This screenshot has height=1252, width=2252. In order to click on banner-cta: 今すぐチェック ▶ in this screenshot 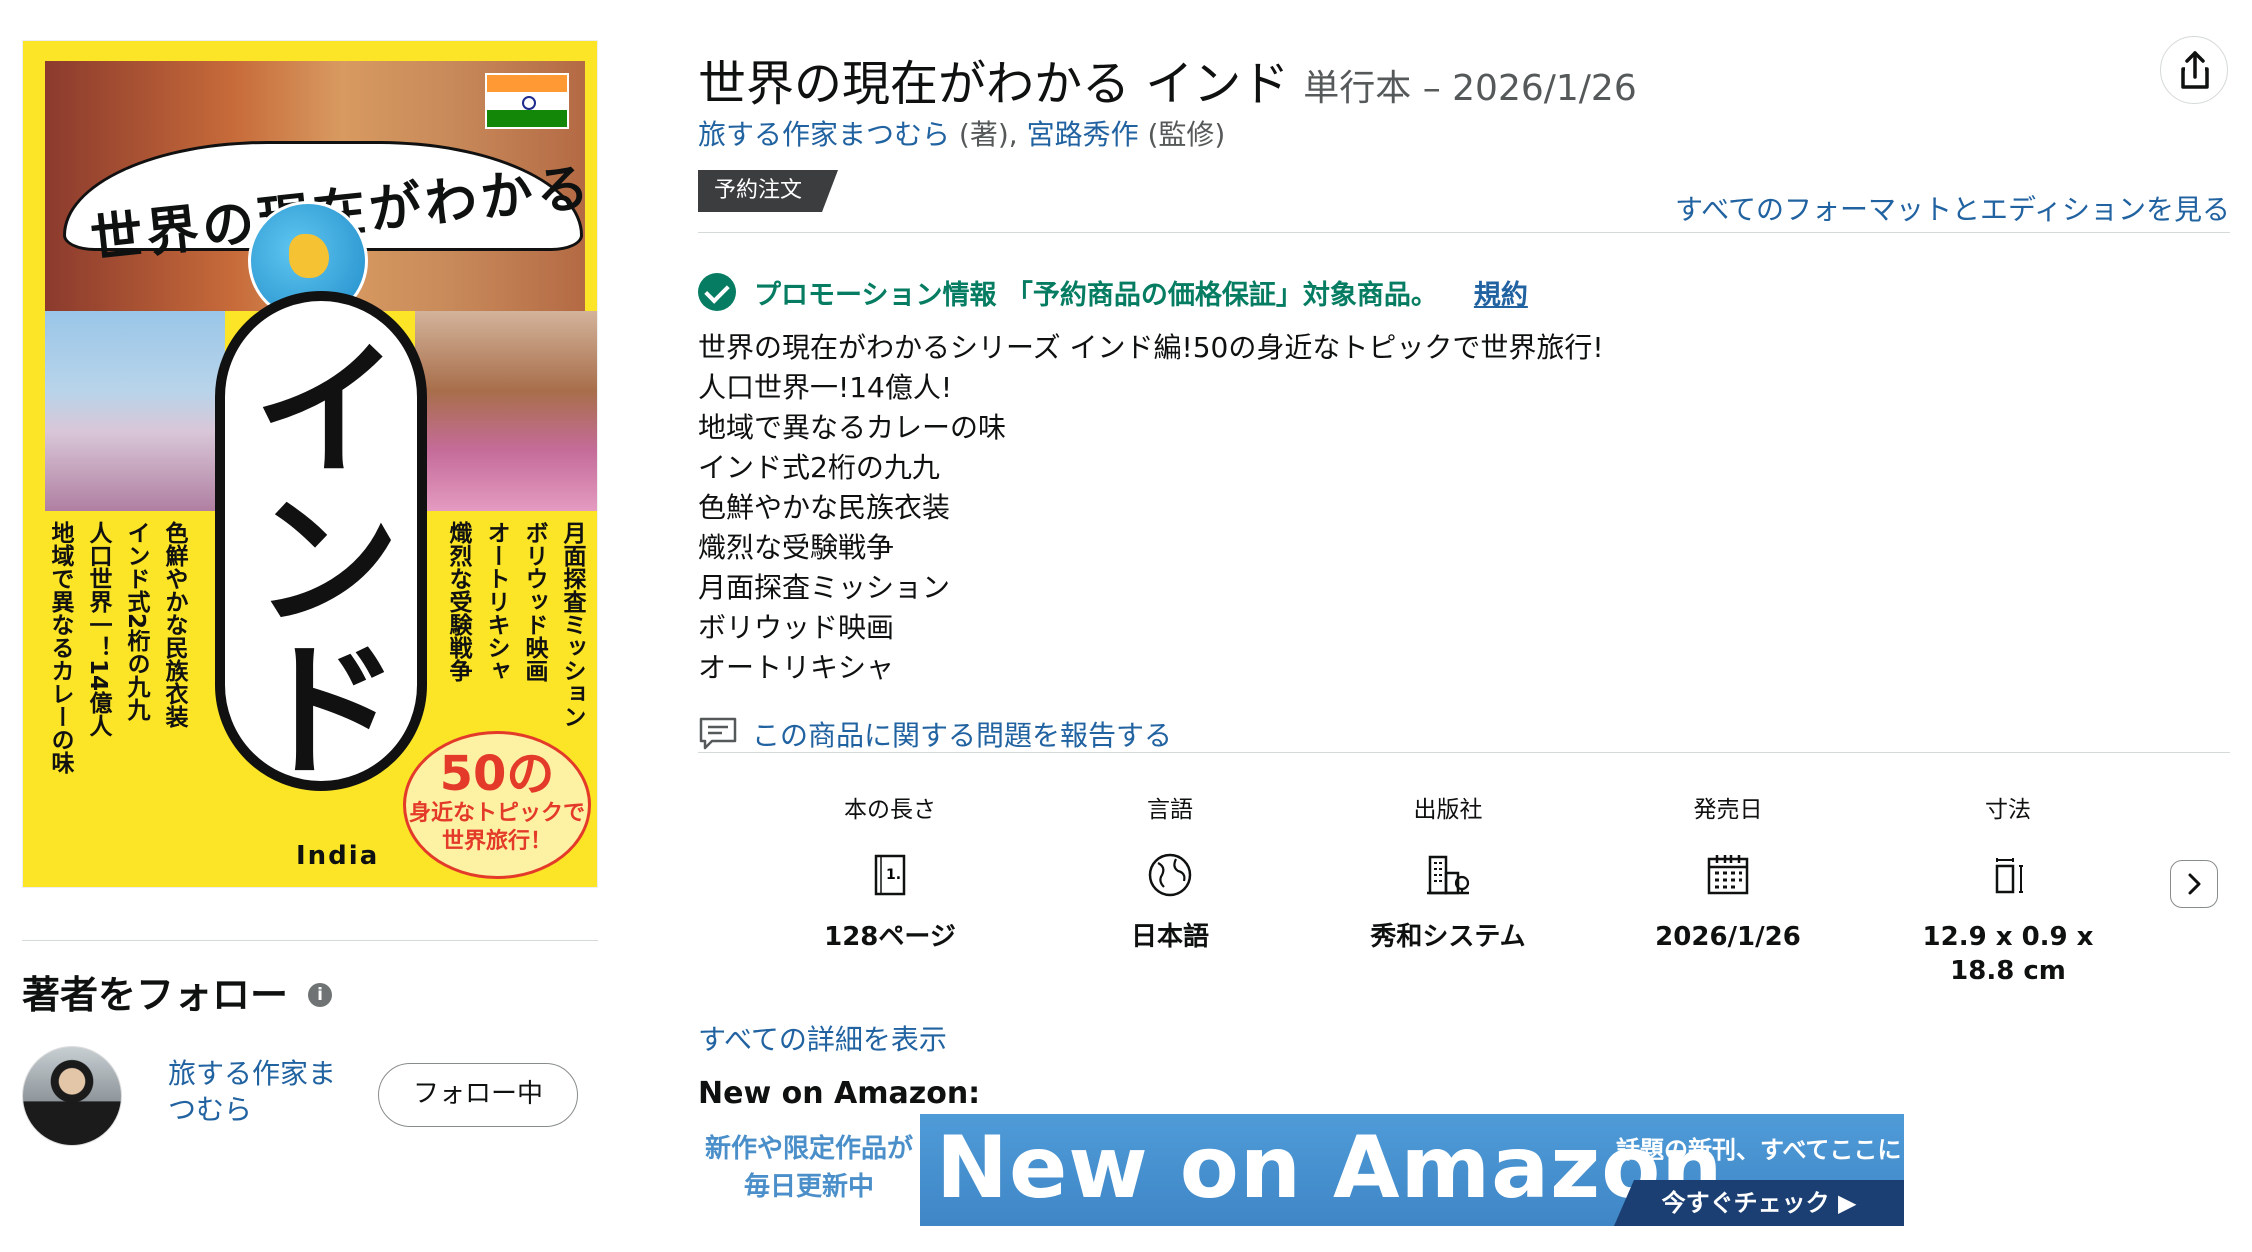, I will do `click(1759, 1203)`.